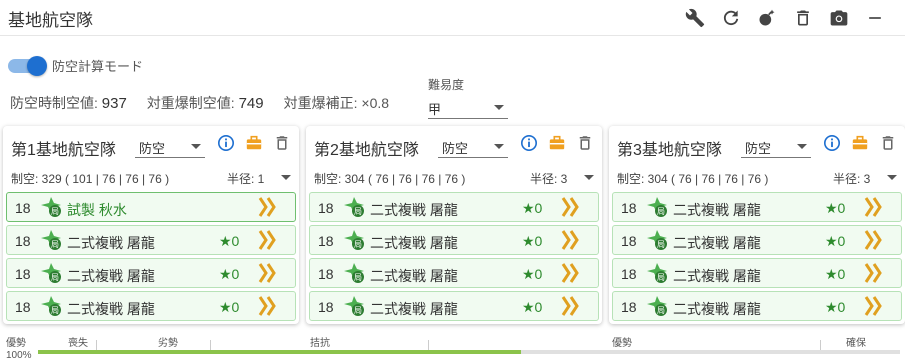 This screenshot has width=905, height=364. I want to click on plane-name: 試製 秋水, so click(97, 210).